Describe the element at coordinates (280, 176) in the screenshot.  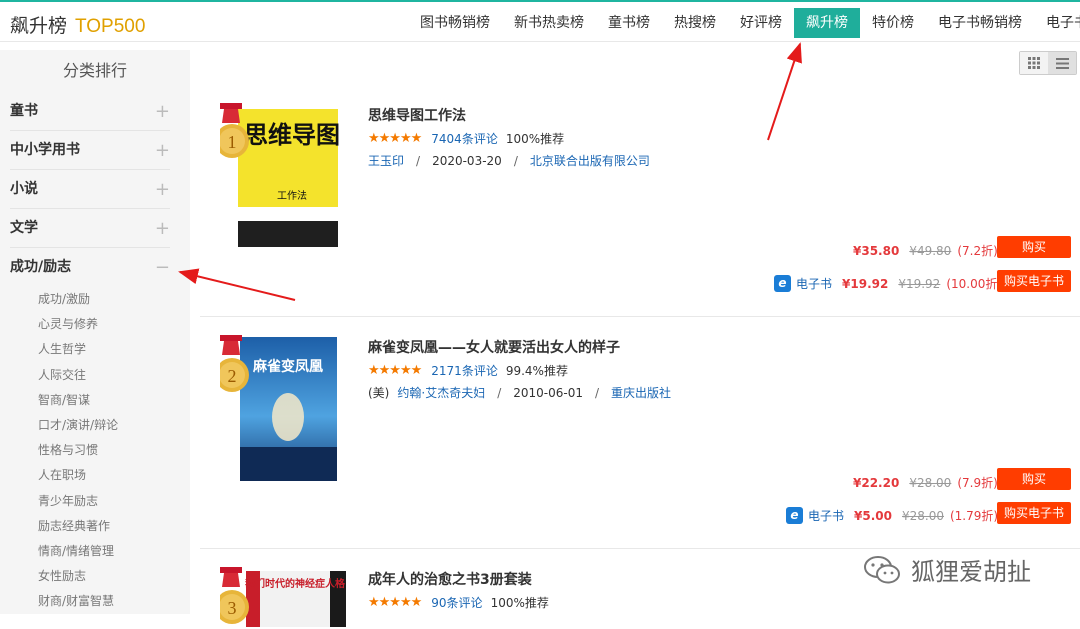
I see `book-cover: 思维导图 工作法 1` at that location.